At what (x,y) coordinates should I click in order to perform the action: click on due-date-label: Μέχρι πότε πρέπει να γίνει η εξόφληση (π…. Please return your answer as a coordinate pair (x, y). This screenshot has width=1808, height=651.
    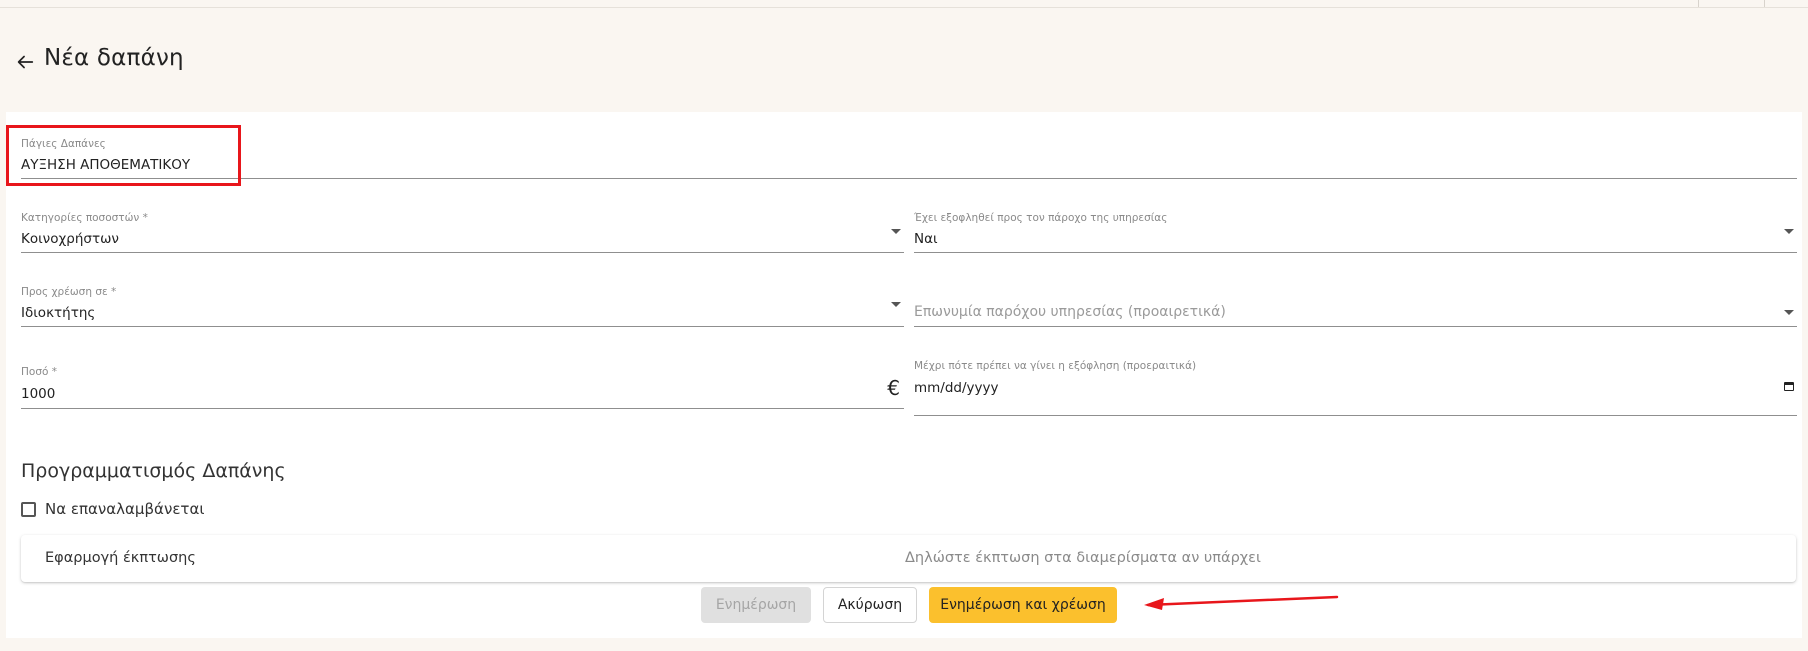
    Looking at the image, I should click on (1055, 366).